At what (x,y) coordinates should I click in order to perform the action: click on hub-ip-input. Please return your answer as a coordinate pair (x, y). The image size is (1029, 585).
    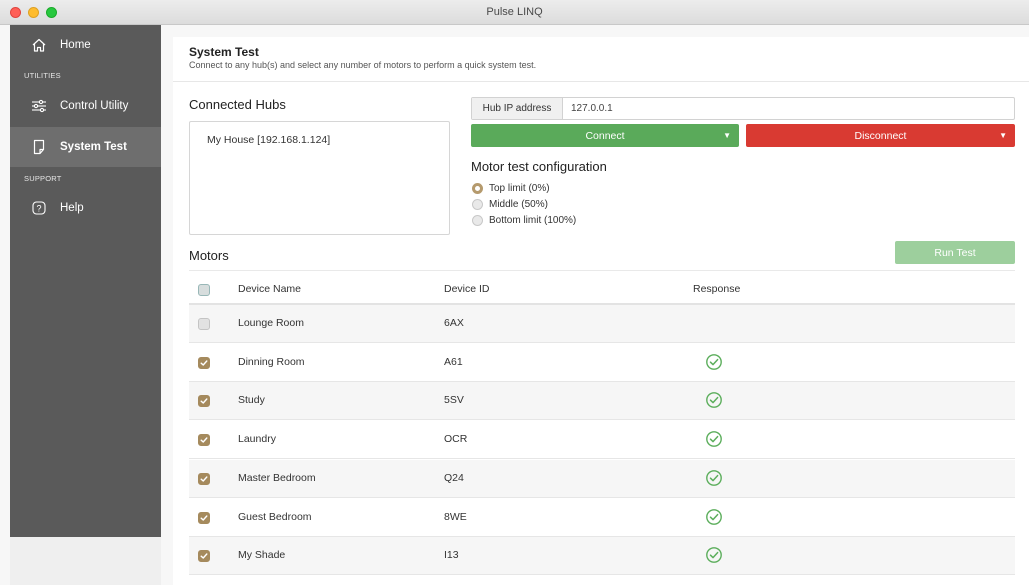
    Looking at the image, I should click on (788, 108).